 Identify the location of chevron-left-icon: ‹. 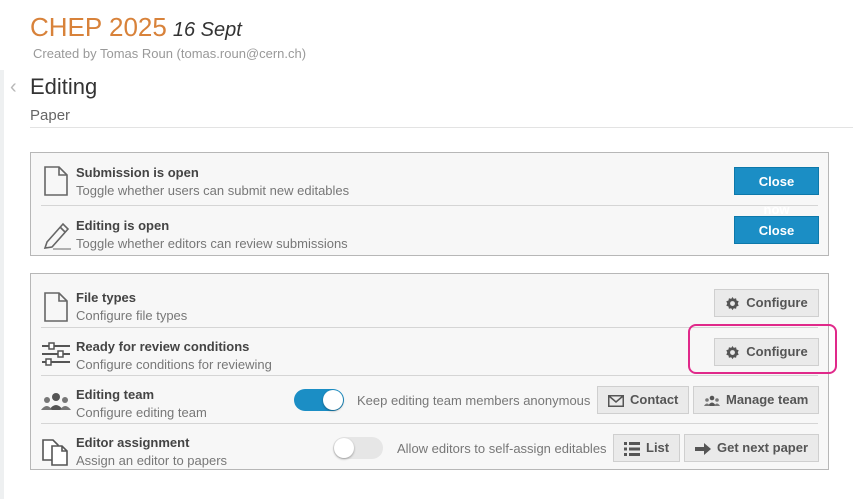
(13, 87).